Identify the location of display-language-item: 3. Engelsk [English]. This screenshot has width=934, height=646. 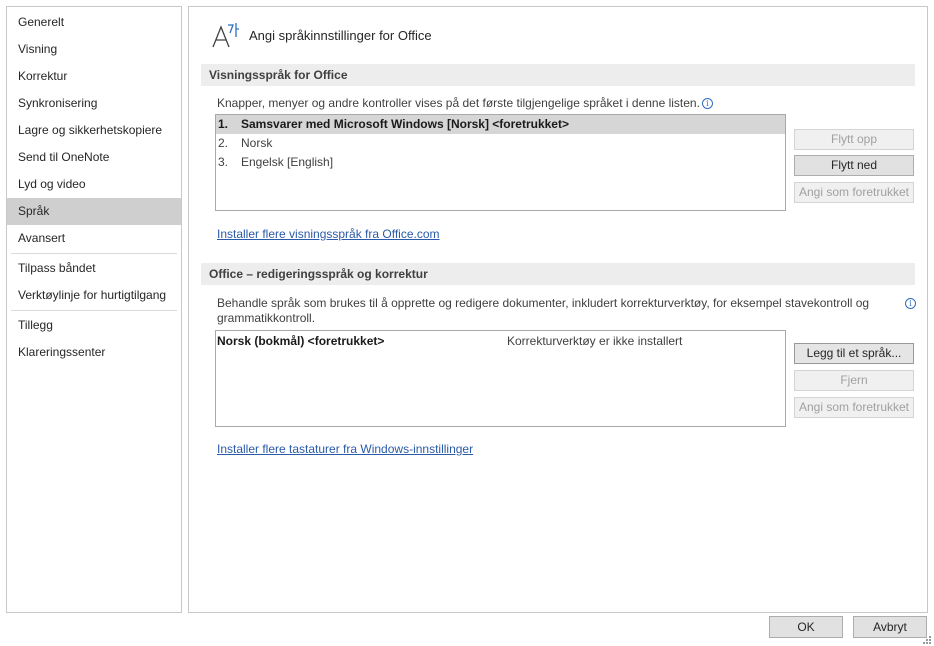
(500, 162).